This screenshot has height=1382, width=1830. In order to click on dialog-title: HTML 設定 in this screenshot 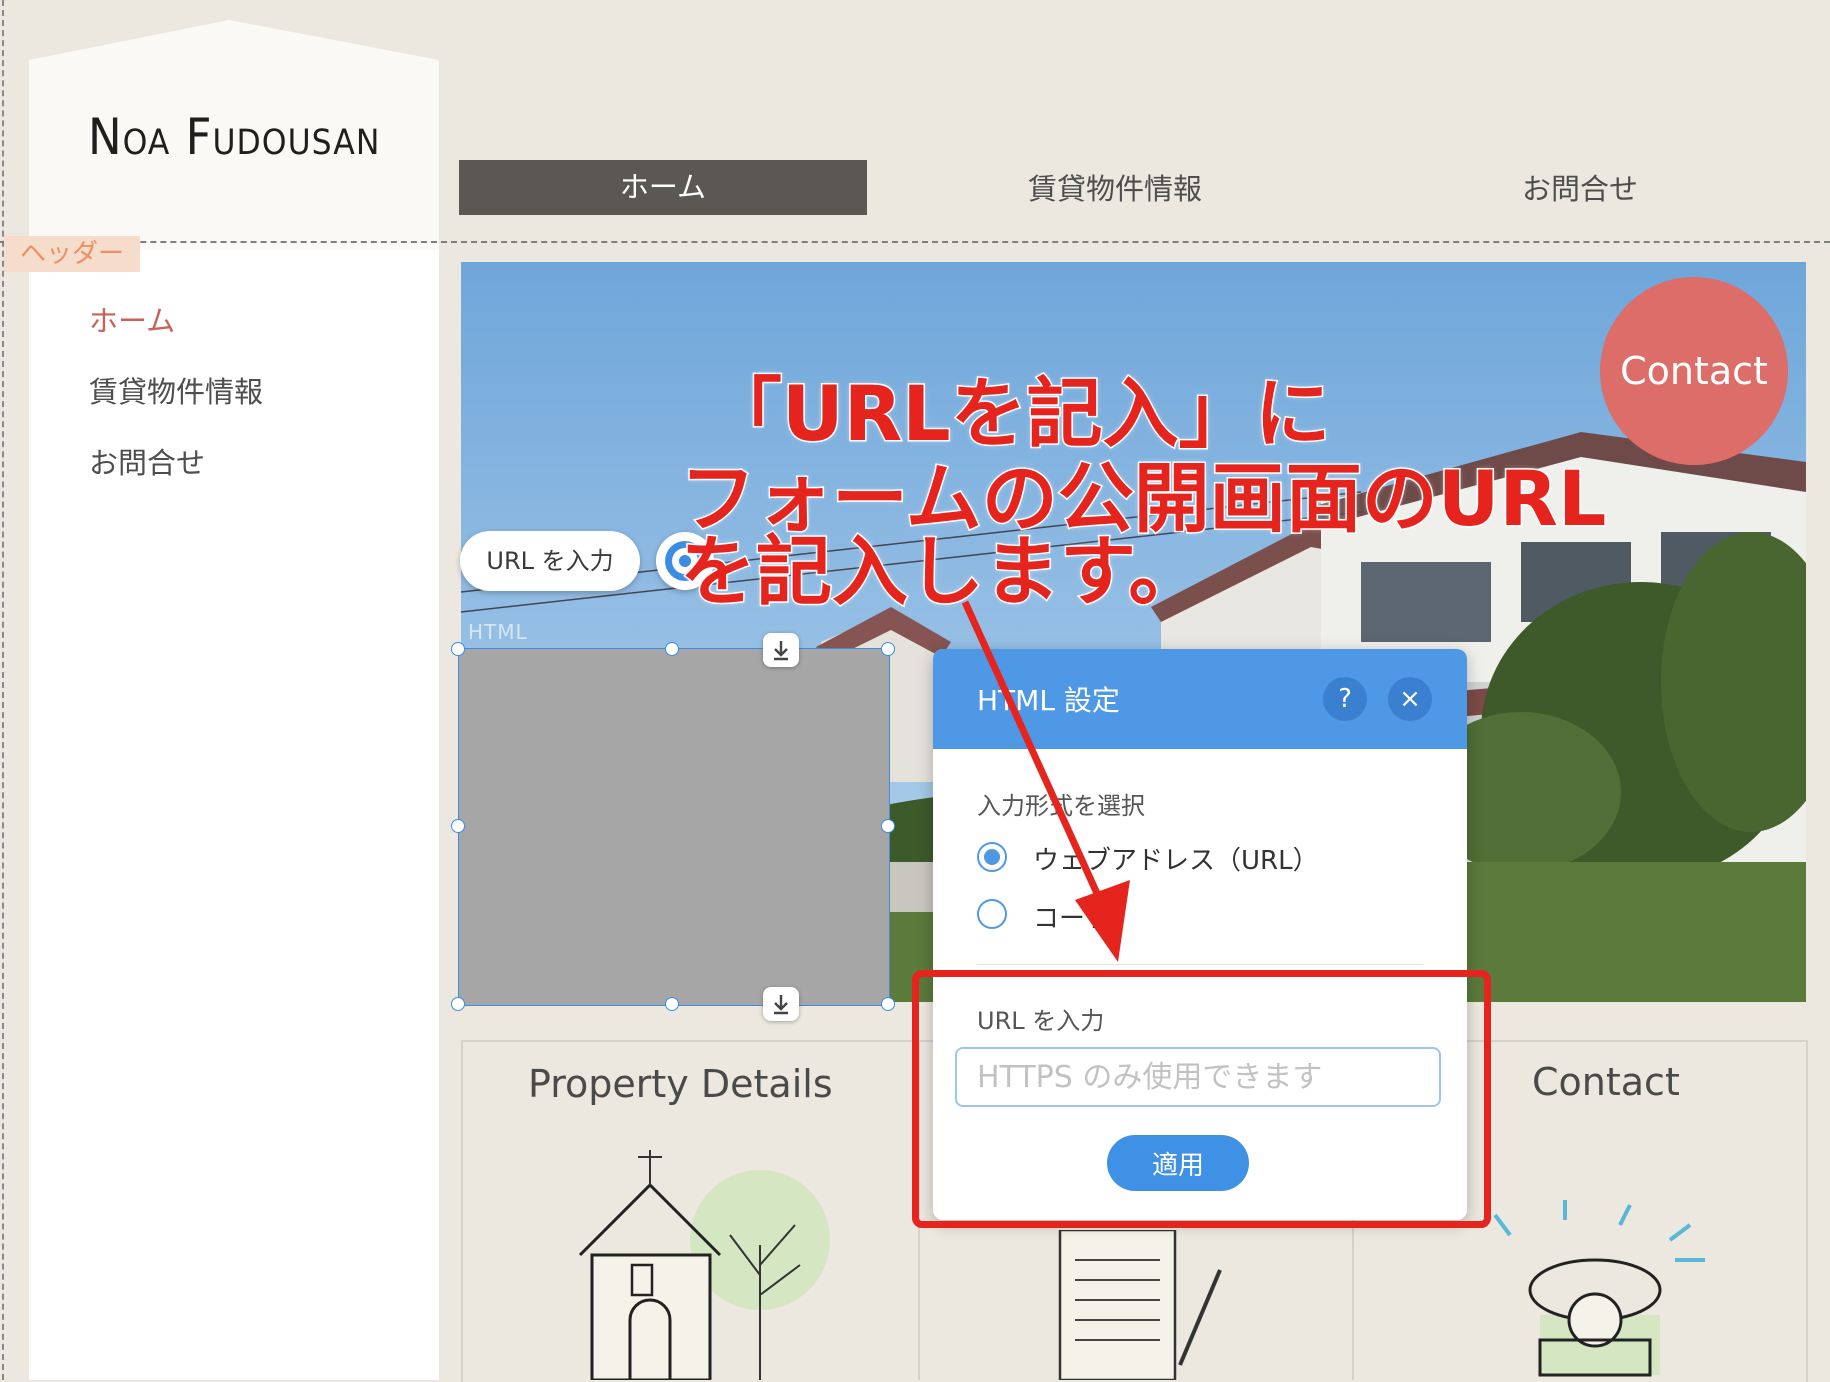, I will do `click(1048, 700)`.